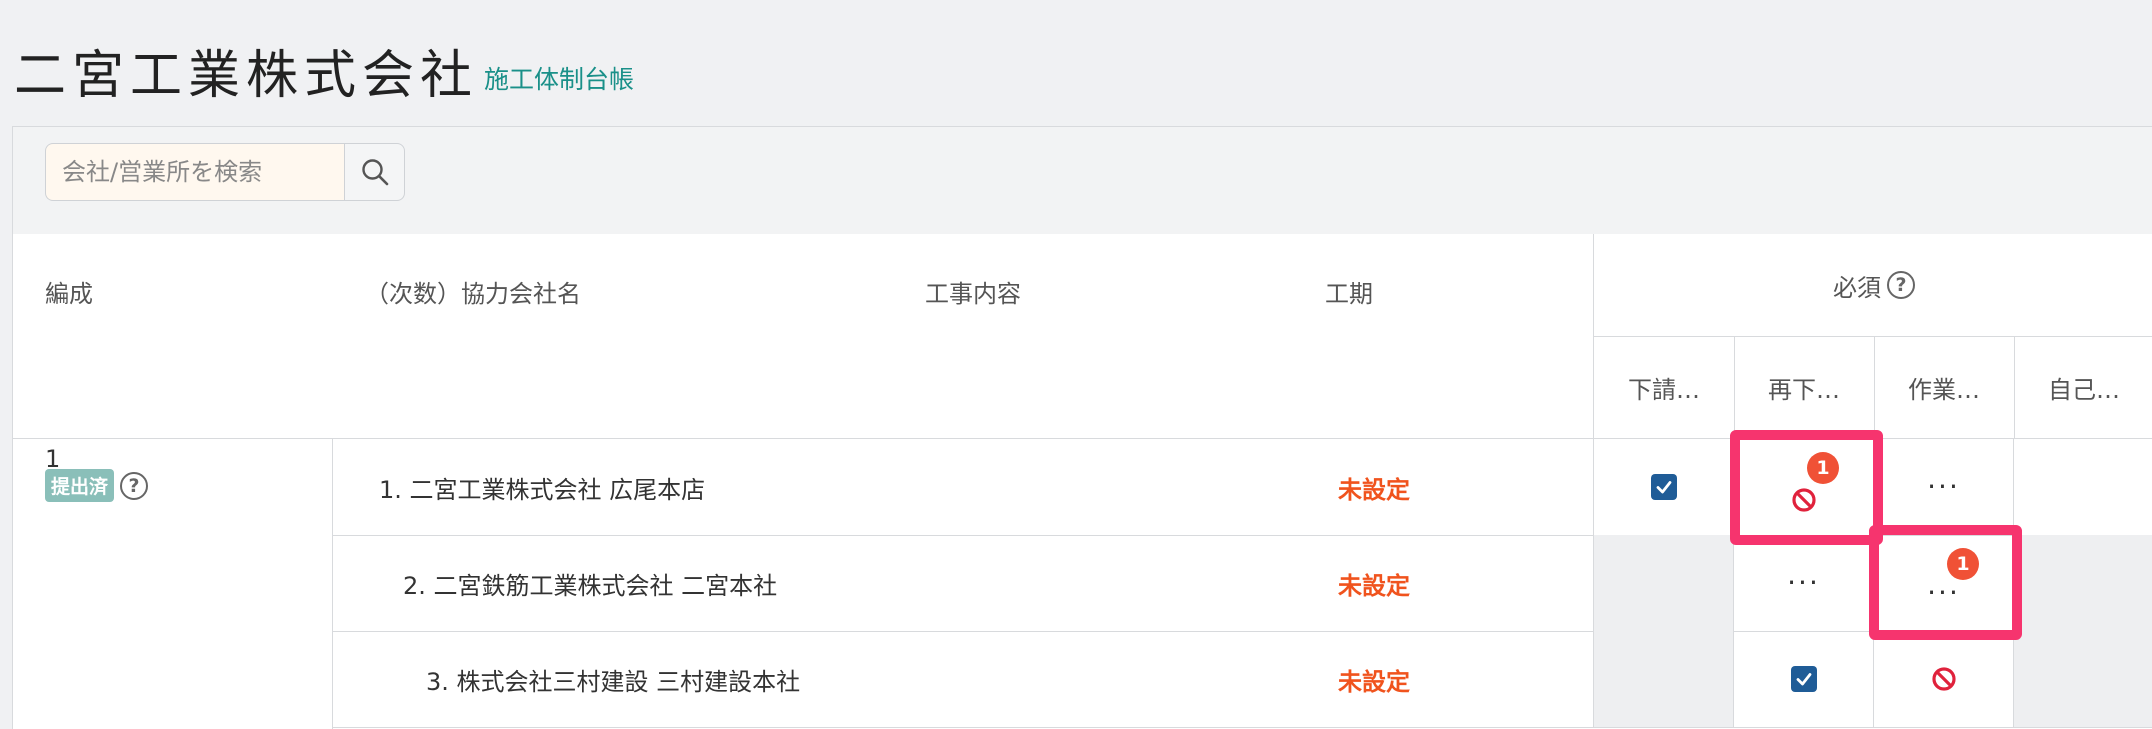 Image resolution: width=2152 pixels, height=729 pixels. I want to click on search-bar, so click(1082, 181).